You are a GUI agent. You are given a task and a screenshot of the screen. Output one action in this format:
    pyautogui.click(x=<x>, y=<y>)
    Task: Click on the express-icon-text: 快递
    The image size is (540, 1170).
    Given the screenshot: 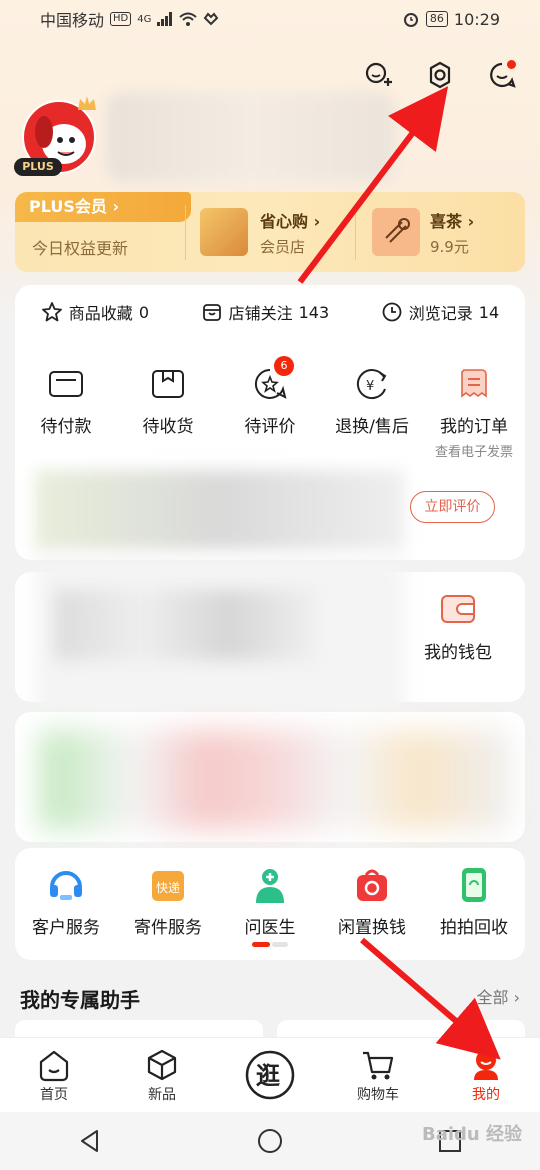 What is the action you would take?
    pyautogui.click(x=168, y=888)
    